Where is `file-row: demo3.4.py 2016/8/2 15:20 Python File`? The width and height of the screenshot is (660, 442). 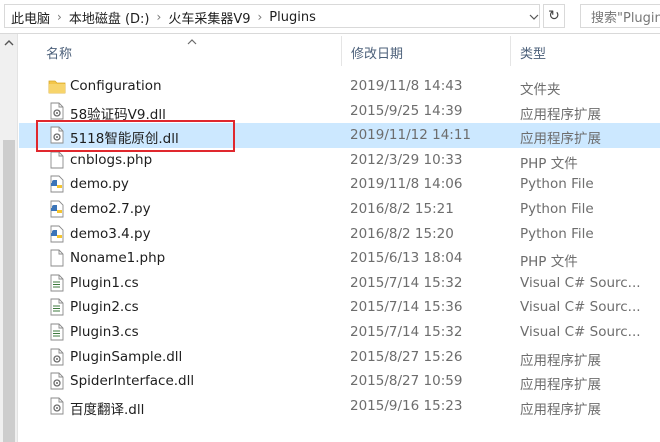
file-row: demo3.4.py 2016/8/2 15:20 Python File is located at coordinates (339, 234).